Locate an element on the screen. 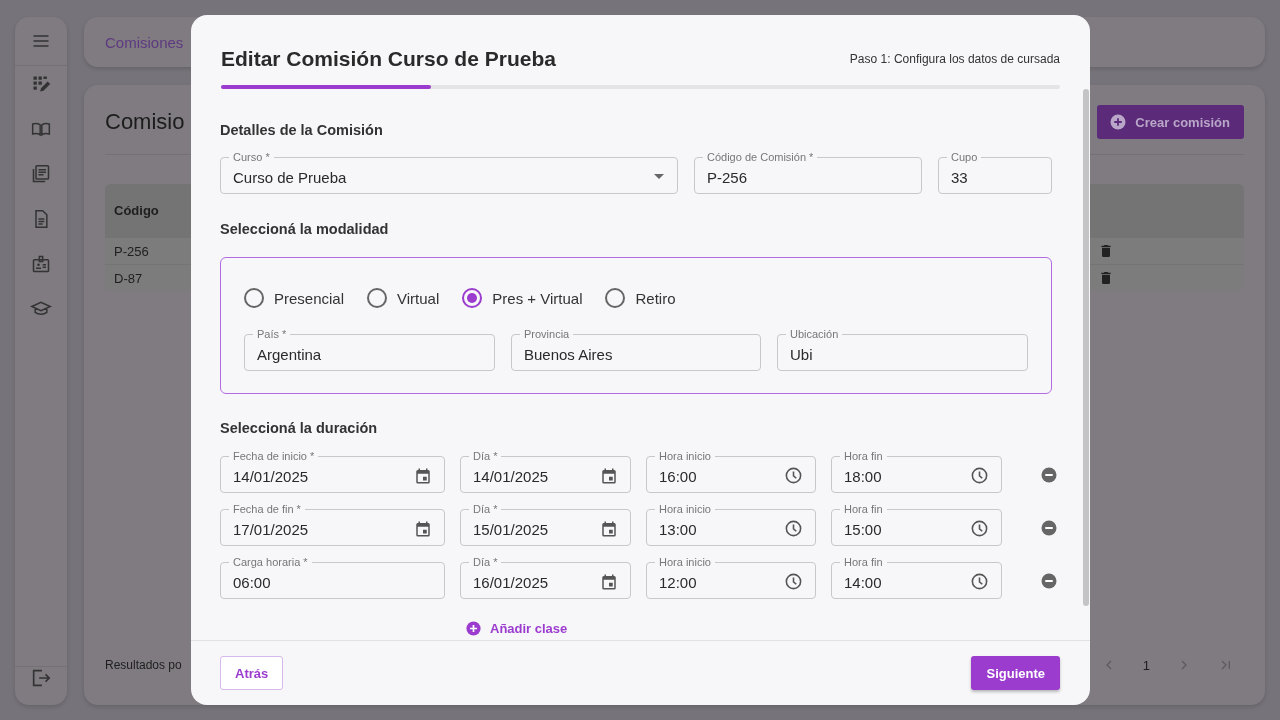 This screenshot has height=720, width=1280. step-label: Paso 1: Configura los datos de cursada is located at coordinates (954, 59).